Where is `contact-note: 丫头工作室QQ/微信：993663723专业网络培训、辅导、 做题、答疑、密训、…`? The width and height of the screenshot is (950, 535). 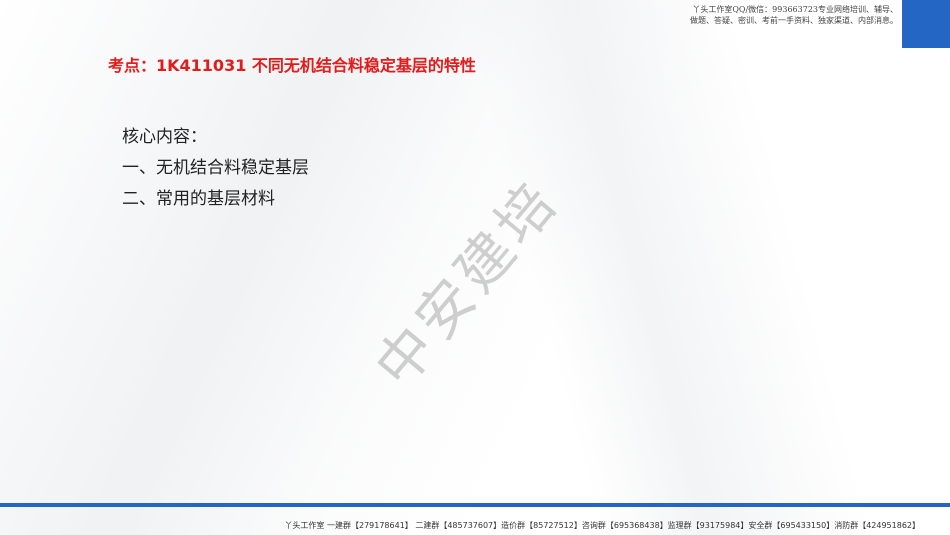
contact-note: 丫头工作室QQ/微信：993663723专业网络培训、辅导、 做题、答疑、密训、… is located at coordinates (794, 15).